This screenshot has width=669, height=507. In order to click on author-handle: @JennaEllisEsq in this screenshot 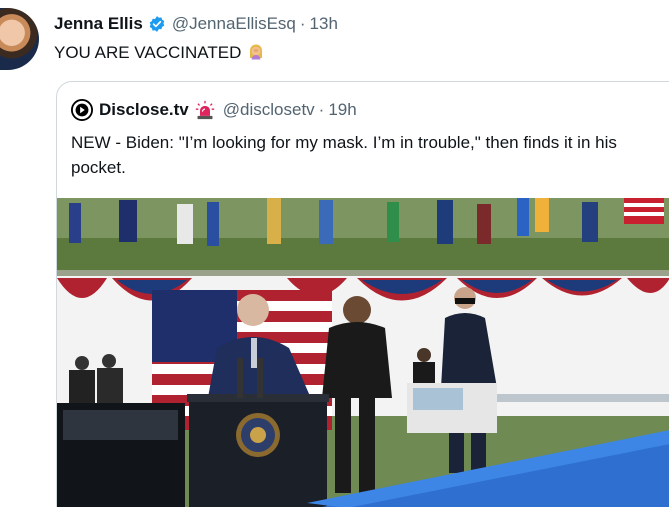, I will do `click(234, 24)`.